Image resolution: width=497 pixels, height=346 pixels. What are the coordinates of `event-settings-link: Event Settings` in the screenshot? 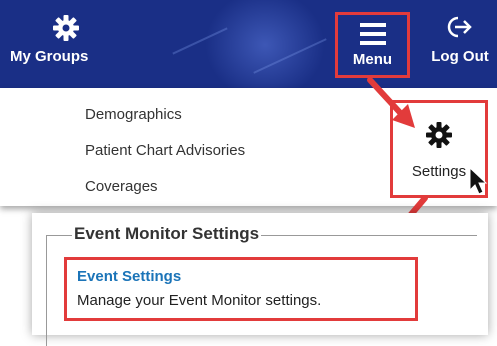 It's located at (129, 276).